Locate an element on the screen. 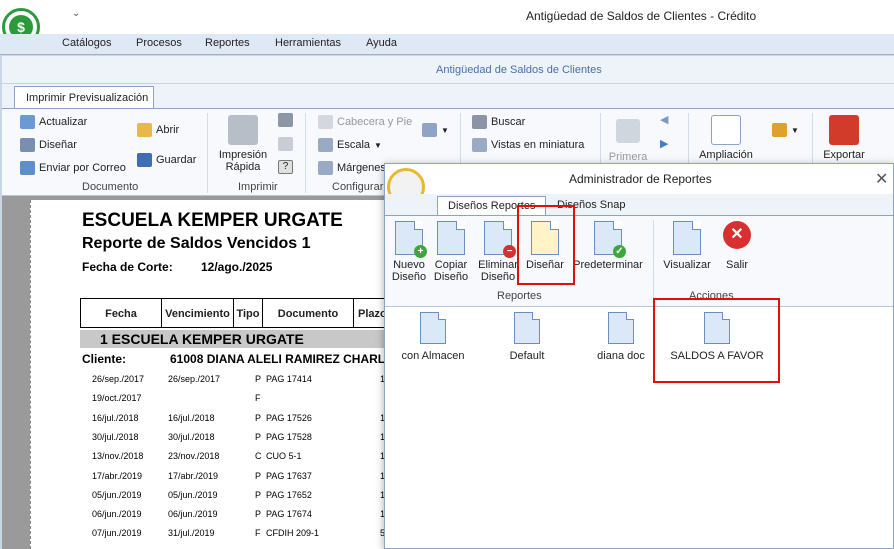 Image resolution: width=894 pixels, height=549 pixels. menu-ayuda: Ayuda is located at coordinates (381, 43).